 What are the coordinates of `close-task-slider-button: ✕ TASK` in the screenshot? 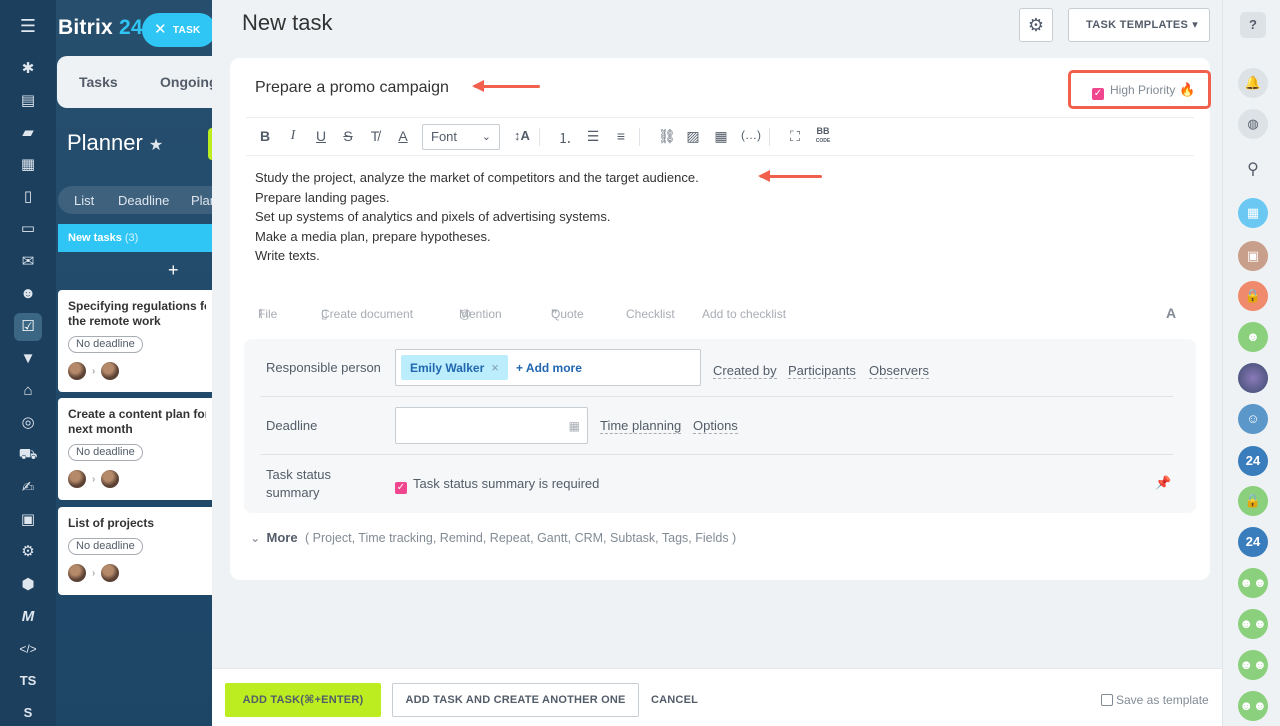 It's located at (179, 30).